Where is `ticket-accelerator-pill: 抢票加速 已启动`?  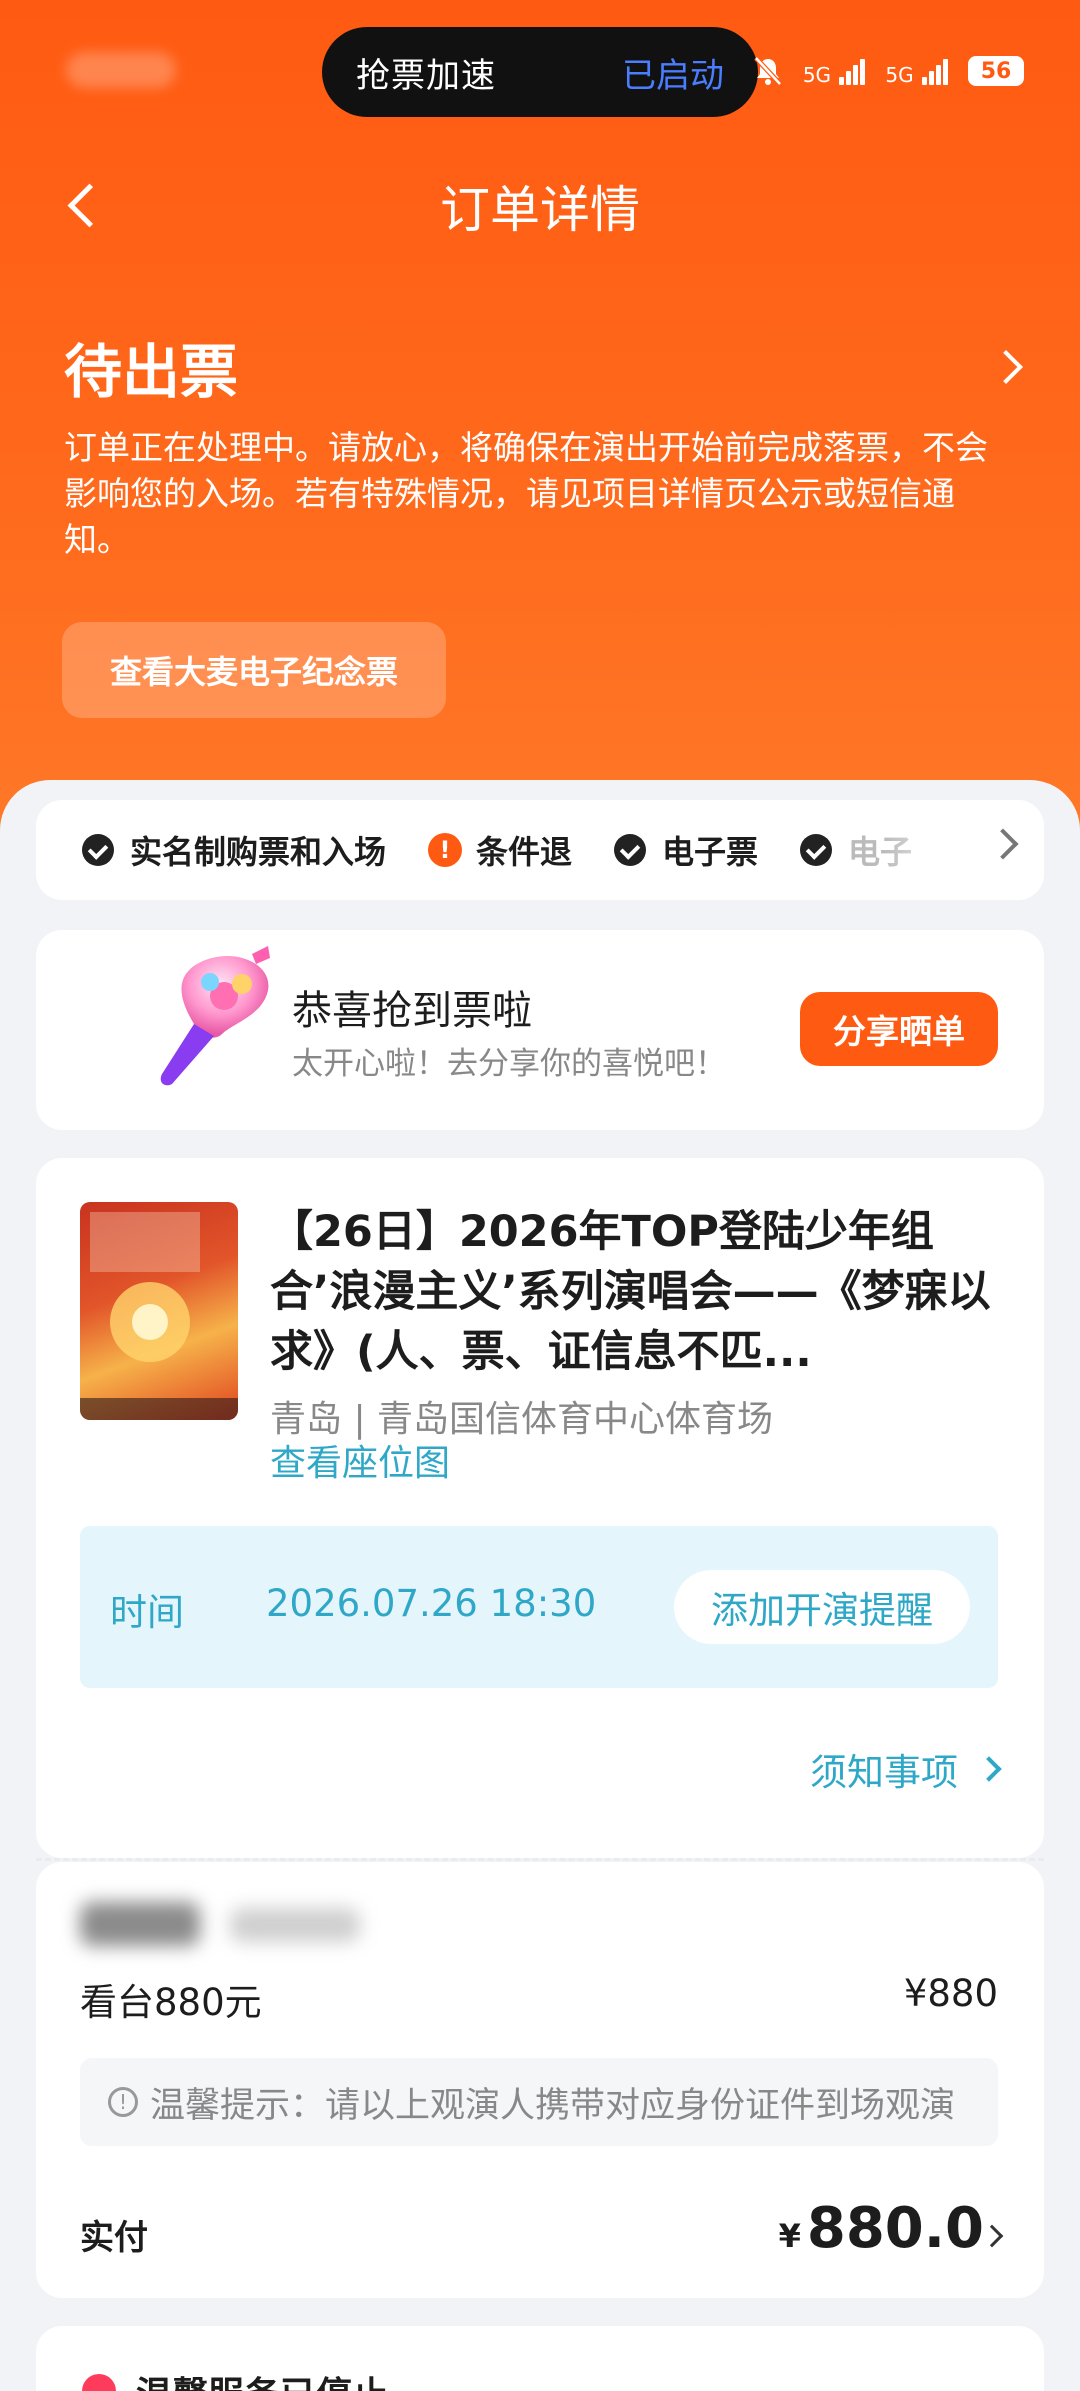 ticket-accelerator-pill: 抢票加速 已启动 is located at coordinates (540, 72).